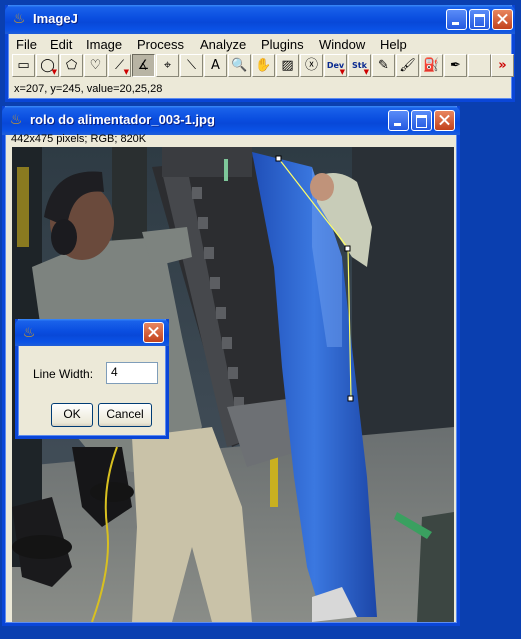  Describe the element at coordinates (160, 44) in the screenshot. I see `menu-process: Process` at that location.